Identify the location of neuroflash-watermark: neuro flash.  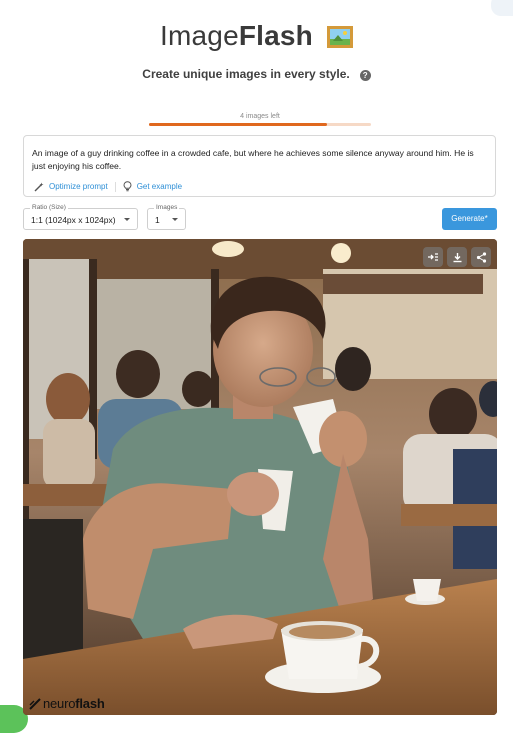
(67, 703).